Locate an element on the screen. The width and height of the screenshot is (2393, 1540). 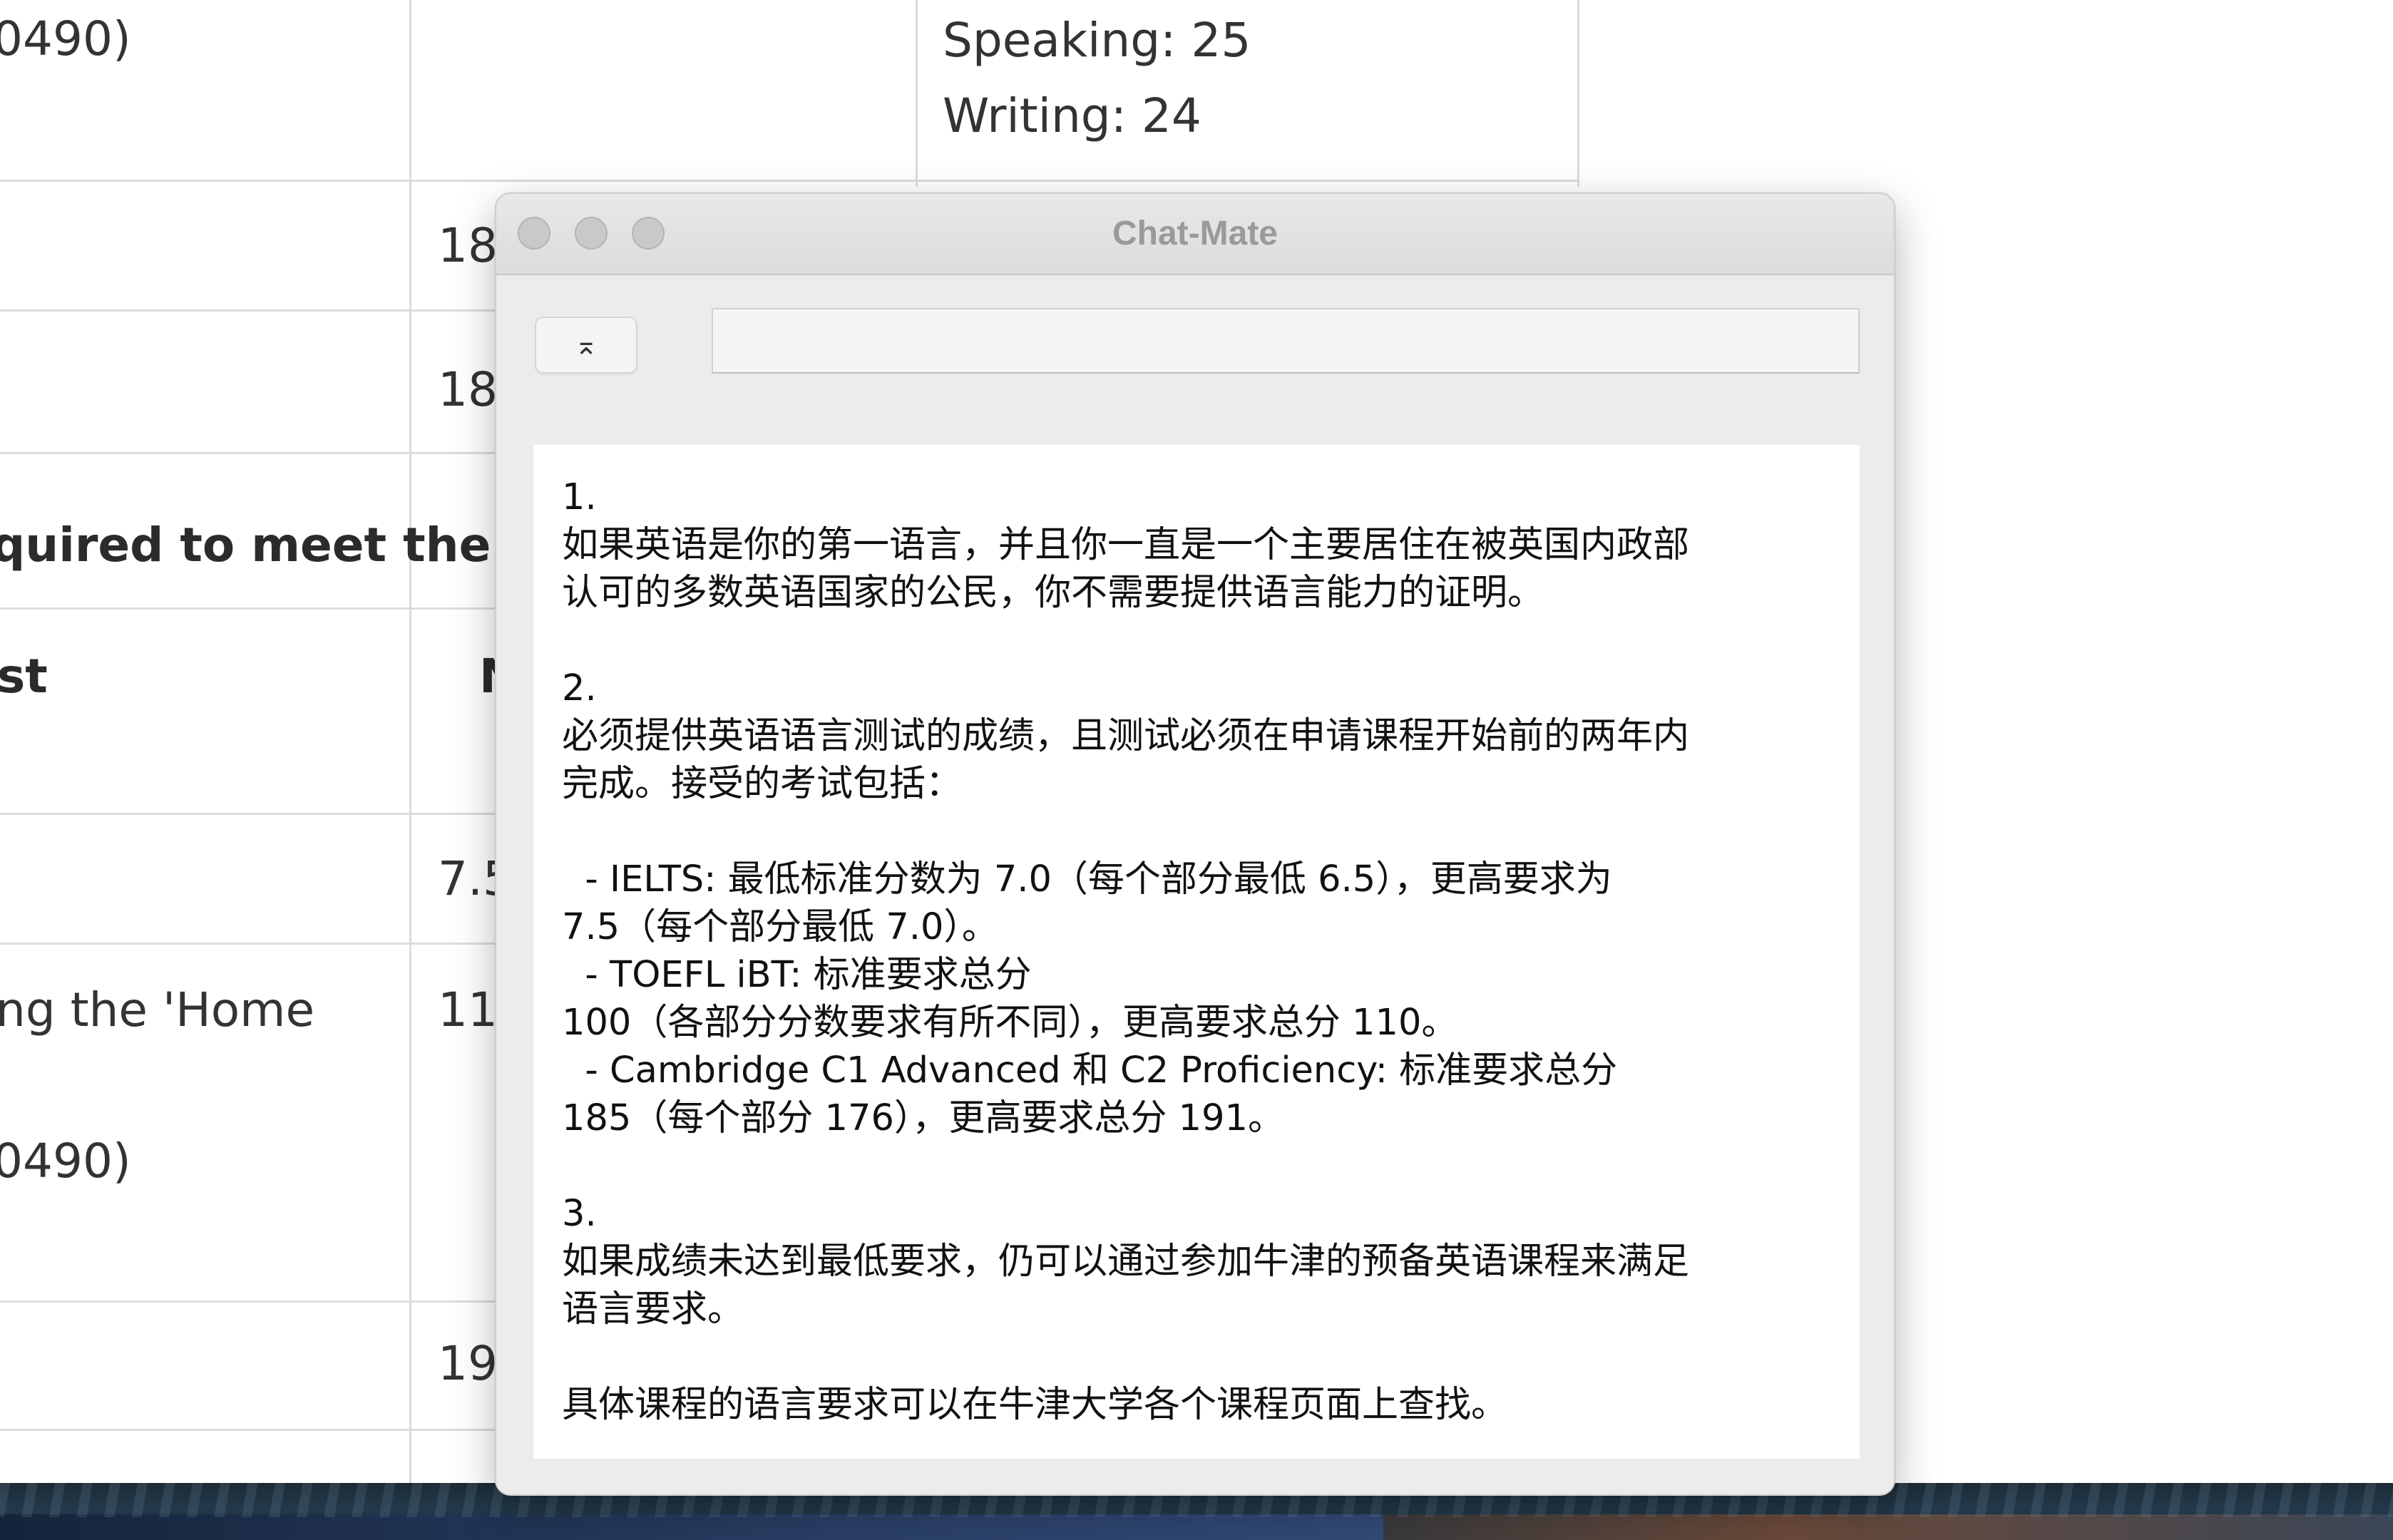
table-cell-text: ng the 'Home is located at coordinates (158, 1009).